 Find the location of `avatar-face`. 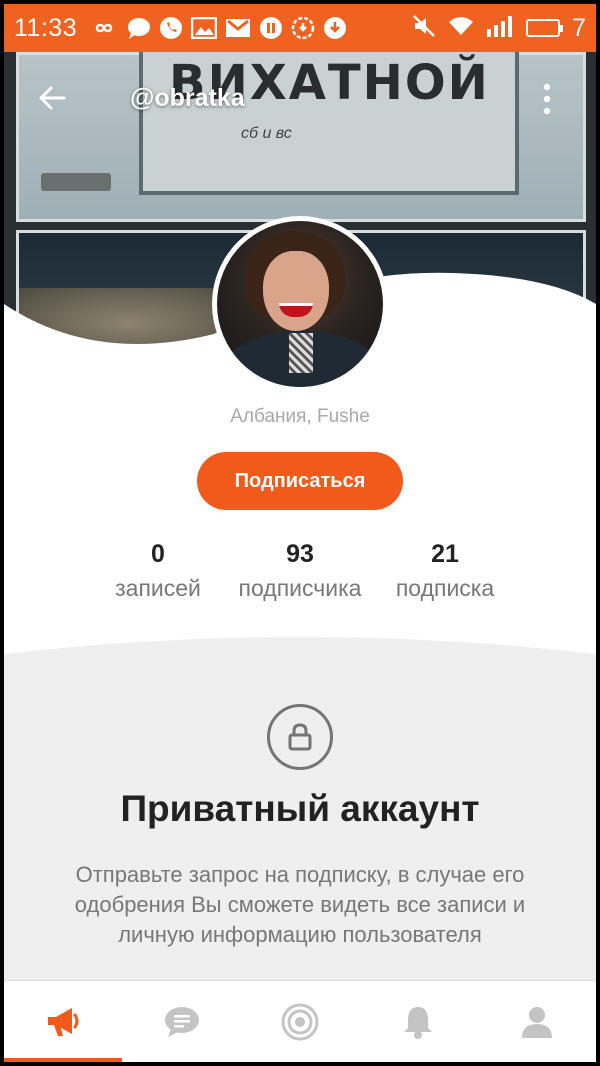

avatar-face is located at coordinates (296, 291).